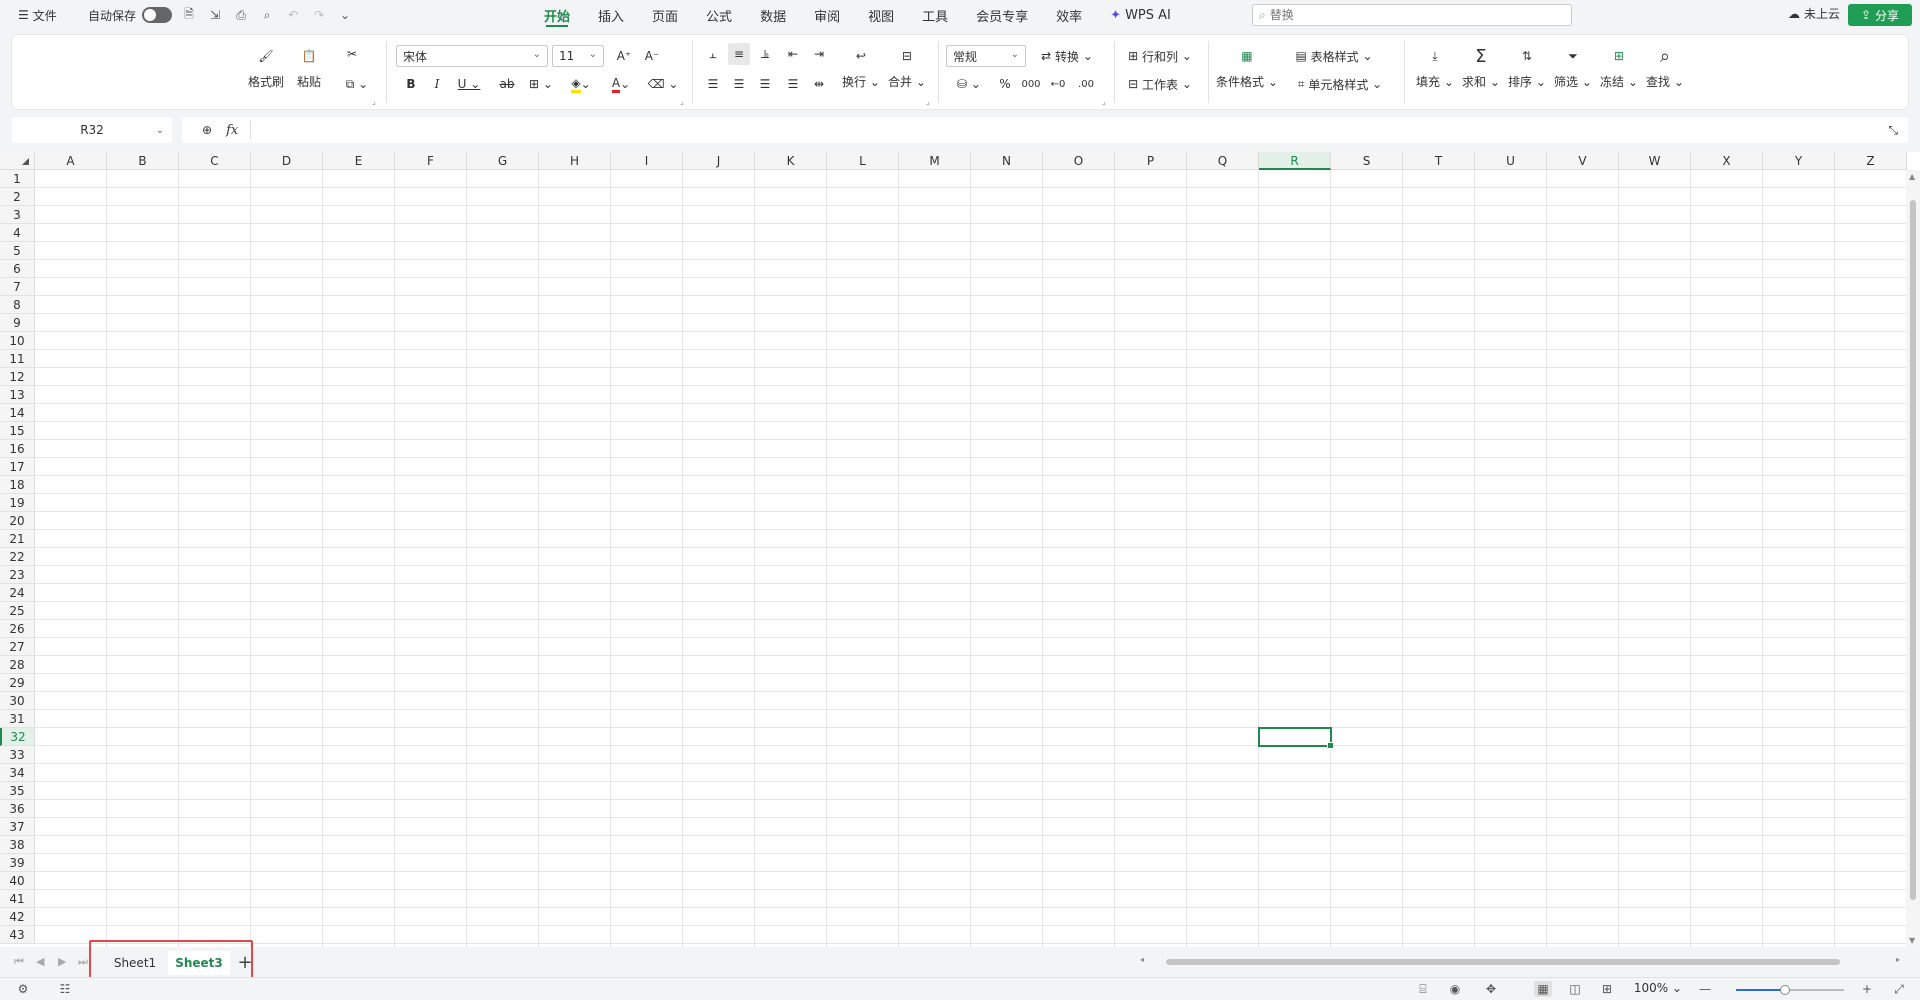 This screenshot has height=1000, width=1920. What do you see at coordinates (130, 15) in the screenshot?
I see `autosave: 自动保存` at bounding box center [130, 15].